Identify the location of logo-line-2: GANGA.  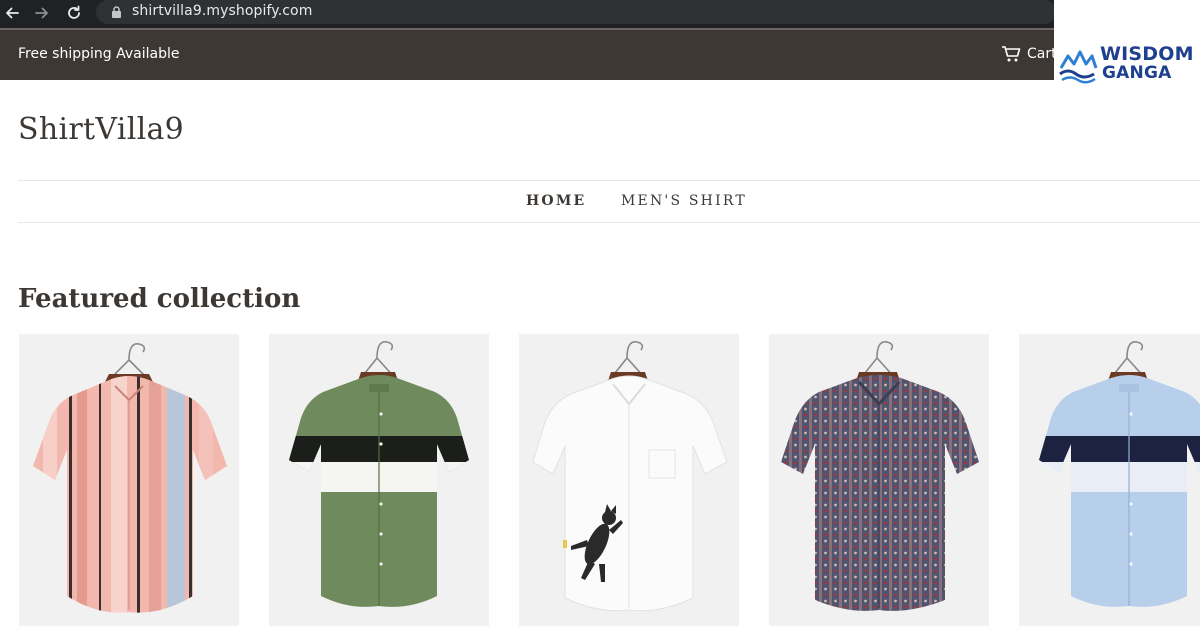
(1137, 73).